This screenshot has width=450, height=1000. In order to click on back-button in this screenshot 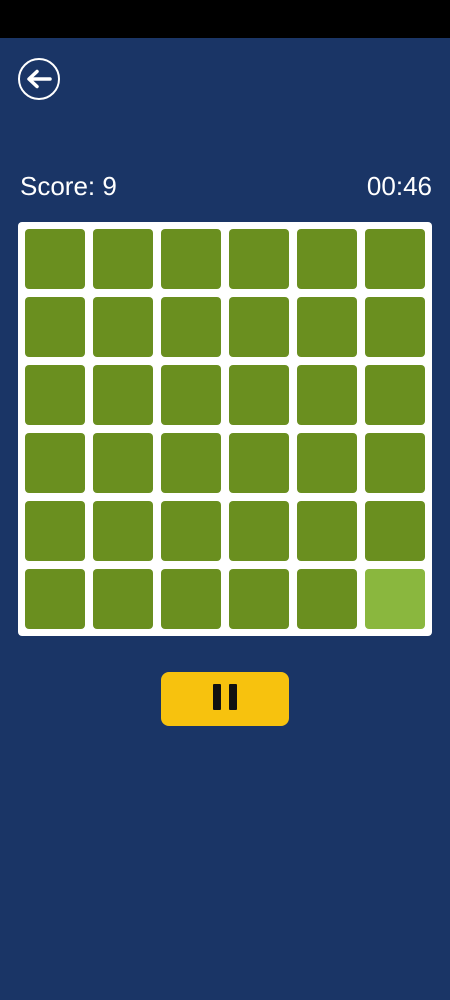, I will do `click(39, 79)`.